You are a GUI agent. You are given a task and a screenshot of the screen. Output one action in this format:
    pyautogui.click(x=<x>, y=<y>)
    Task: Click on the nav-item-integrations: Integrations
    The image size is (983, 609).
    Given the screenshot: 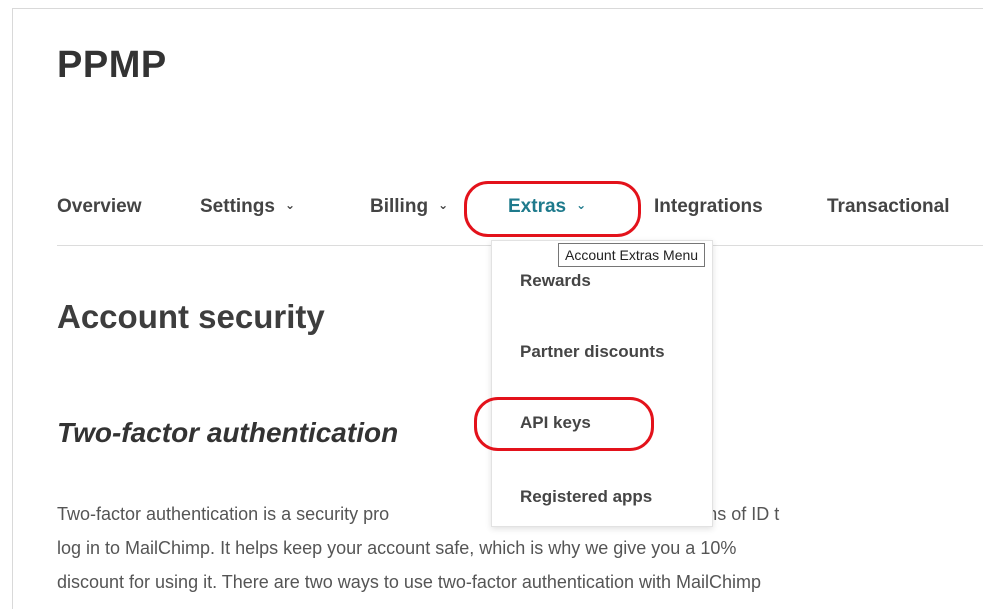 What is the action you would take?
    pyautogui.click(x=708, y=207)
    